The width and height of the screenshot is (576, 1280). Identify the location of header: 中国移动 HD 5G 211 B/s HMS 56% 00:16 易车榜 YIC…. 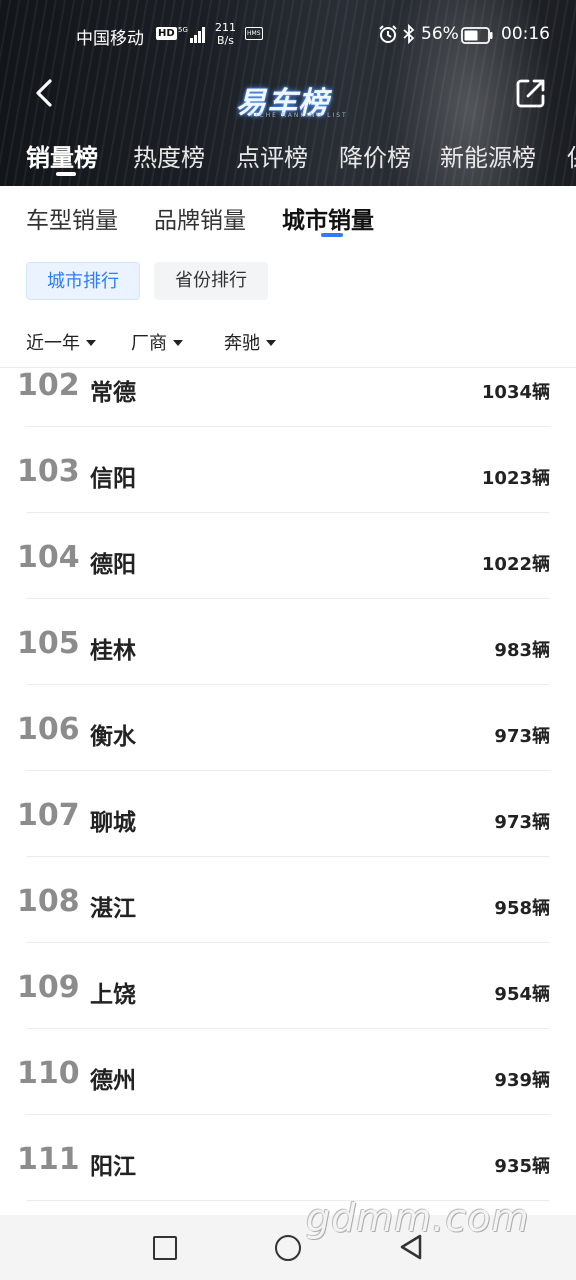
(288, 93).